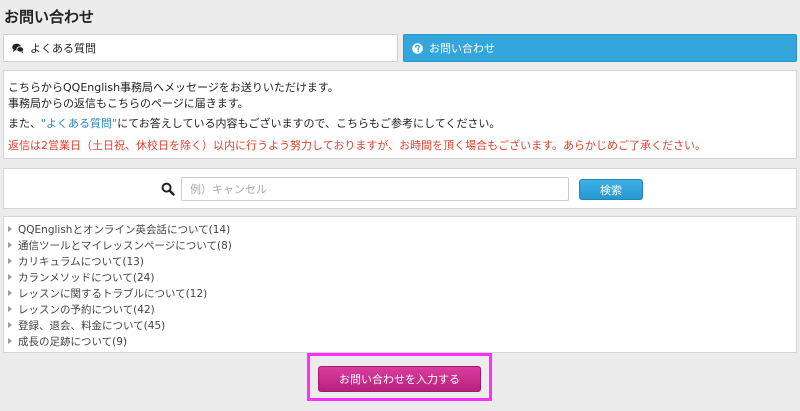  What do you see at coordinates (600, 48) in the screenshot?
I see `tab-contact: お問い合わせ` at bounding box center [600, 48].